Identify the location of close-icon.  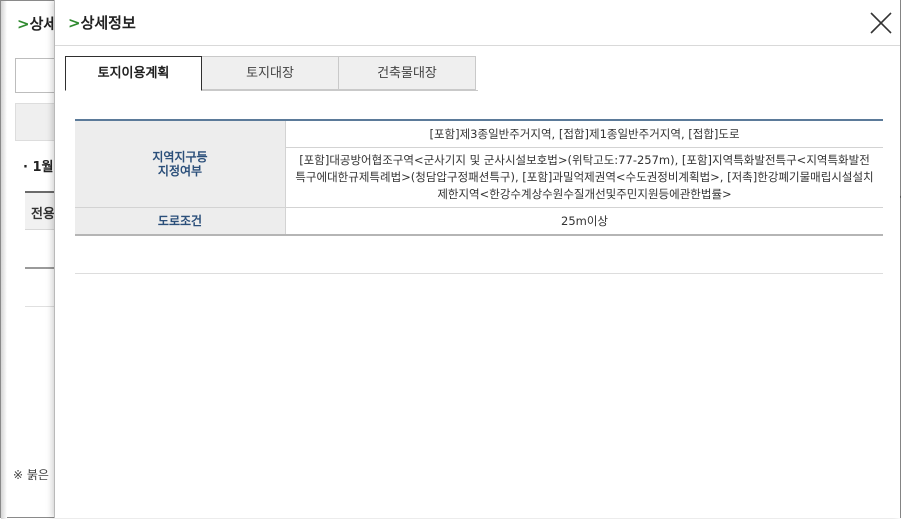
(881, 23).